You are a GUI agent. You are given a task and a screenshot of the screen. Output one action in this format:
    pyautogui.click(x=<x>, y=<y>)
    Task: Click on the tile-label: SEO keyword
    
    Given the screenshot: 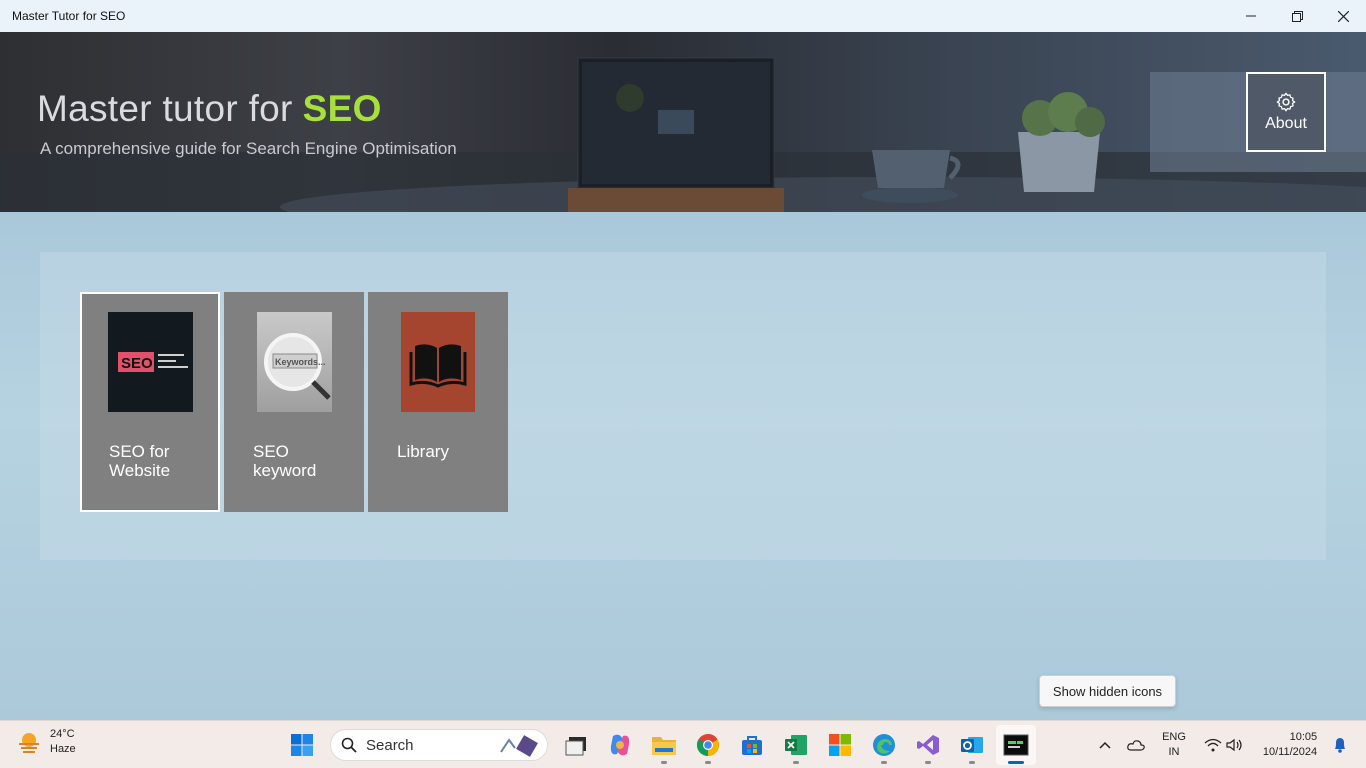 What is the action you would take?
    pyautogui.click(x=303, y=461)
    